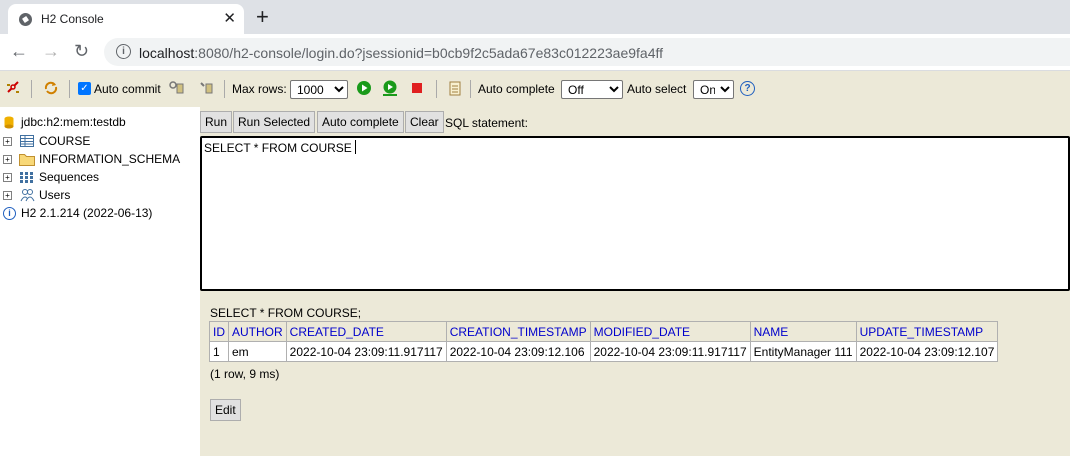 This screenshot has width=1070, height=456. What do you see at coordinates (259, 89) in the screenshot?
I see `max-rows-label: Max rows:` at bounding box center [259, 89].